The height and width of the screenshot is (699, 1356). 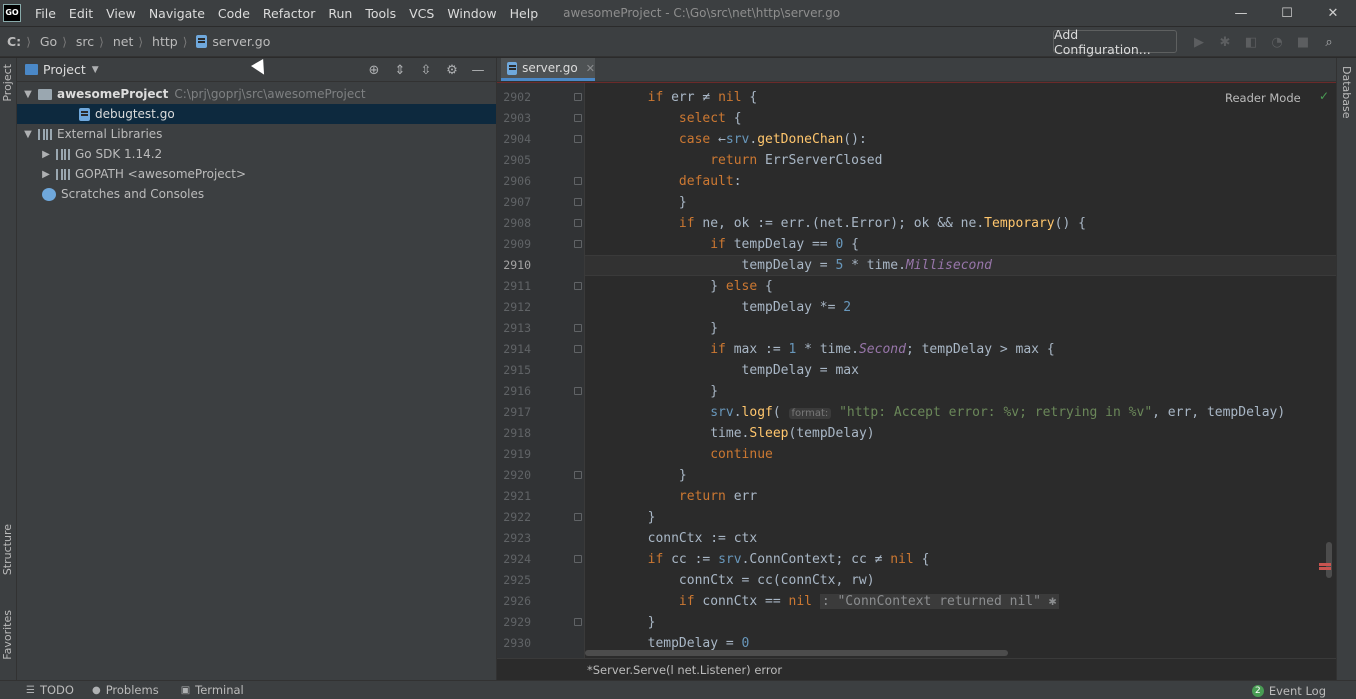 I want to click on coverage-icon: ◧, so click(x=1251, y=42).